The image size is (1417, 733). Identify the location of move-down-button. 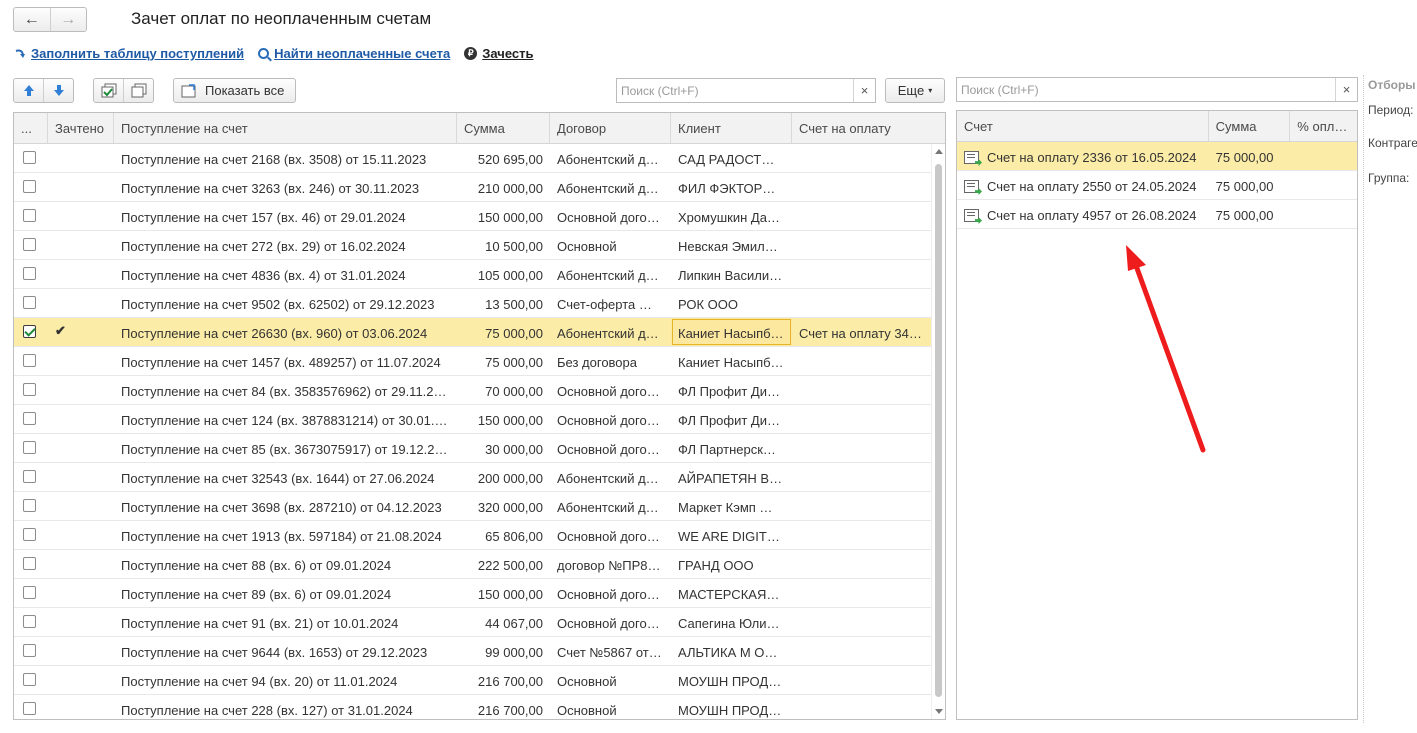
(58, 90).